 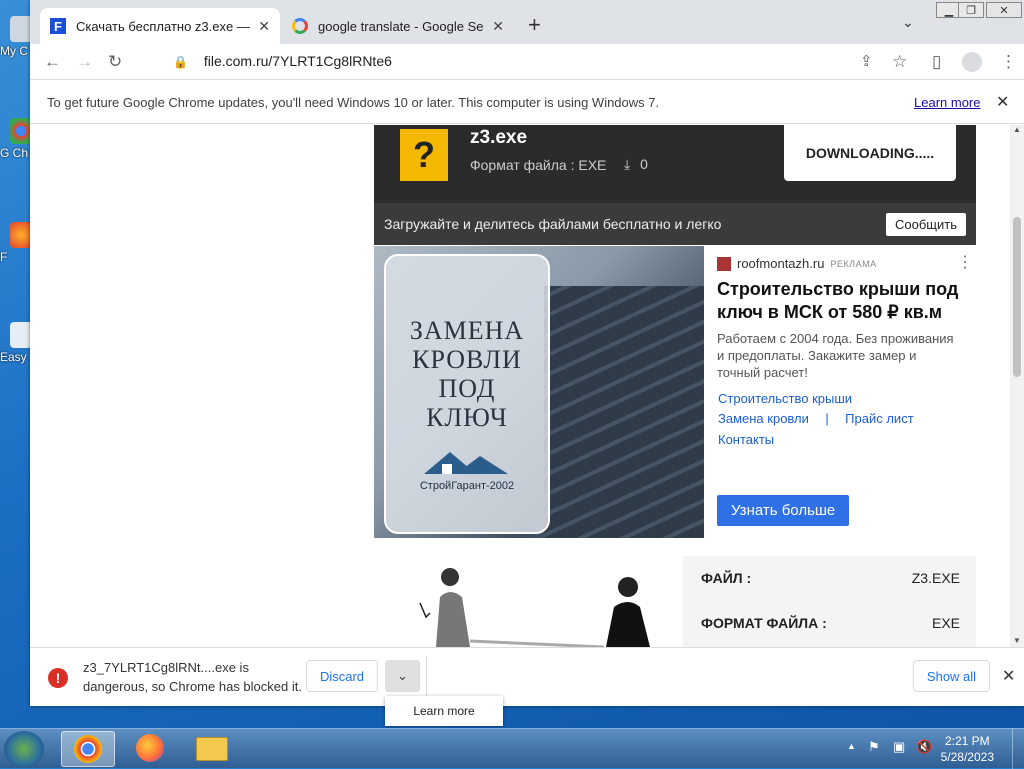 I want to click on taskbar-firefox, so click(x=150, y=749).